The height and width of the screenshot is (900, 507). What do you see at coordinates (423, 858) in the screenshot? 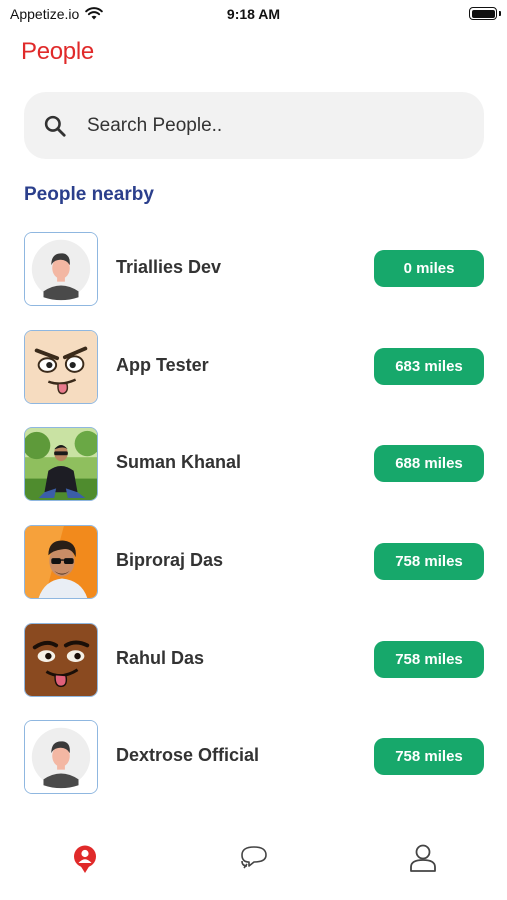
I see `profile-icon` at bounding box center [423, 858].